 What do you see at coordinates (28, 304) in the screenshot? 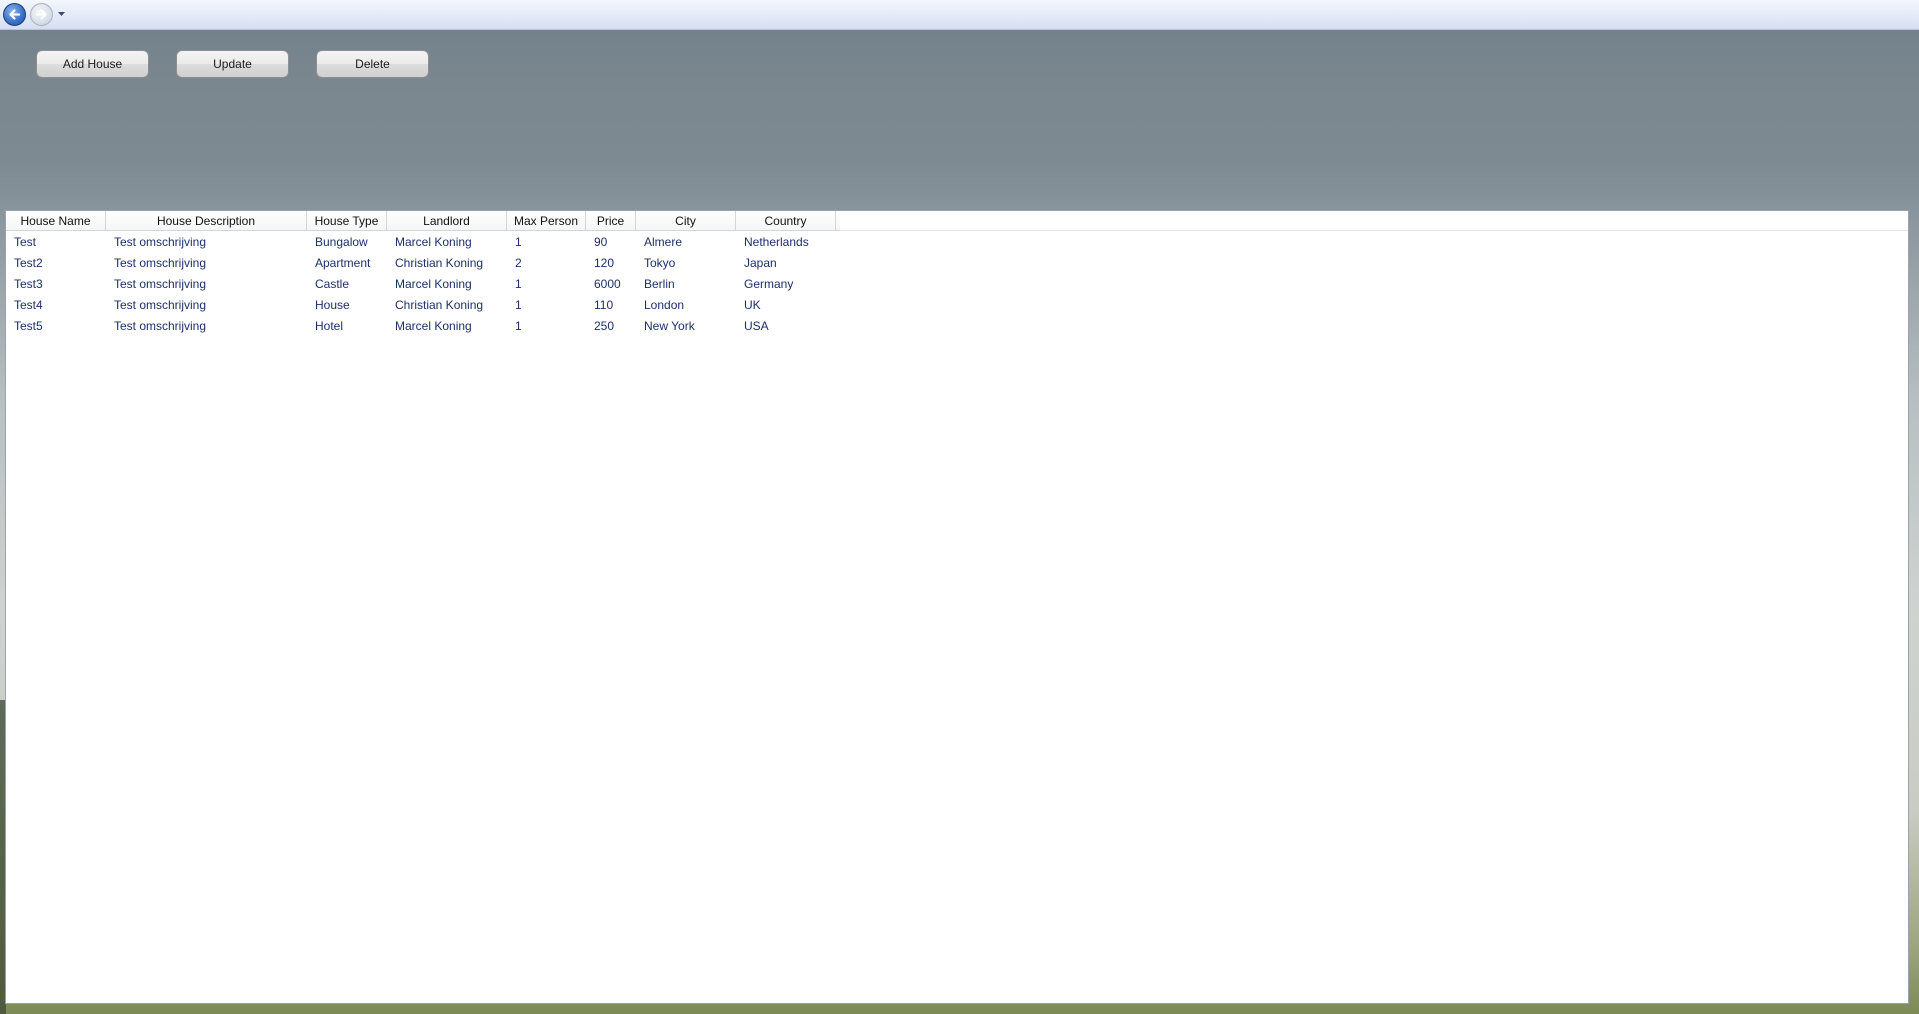
I see `cell-house-name: Test4` at bounding box center [28, 304].